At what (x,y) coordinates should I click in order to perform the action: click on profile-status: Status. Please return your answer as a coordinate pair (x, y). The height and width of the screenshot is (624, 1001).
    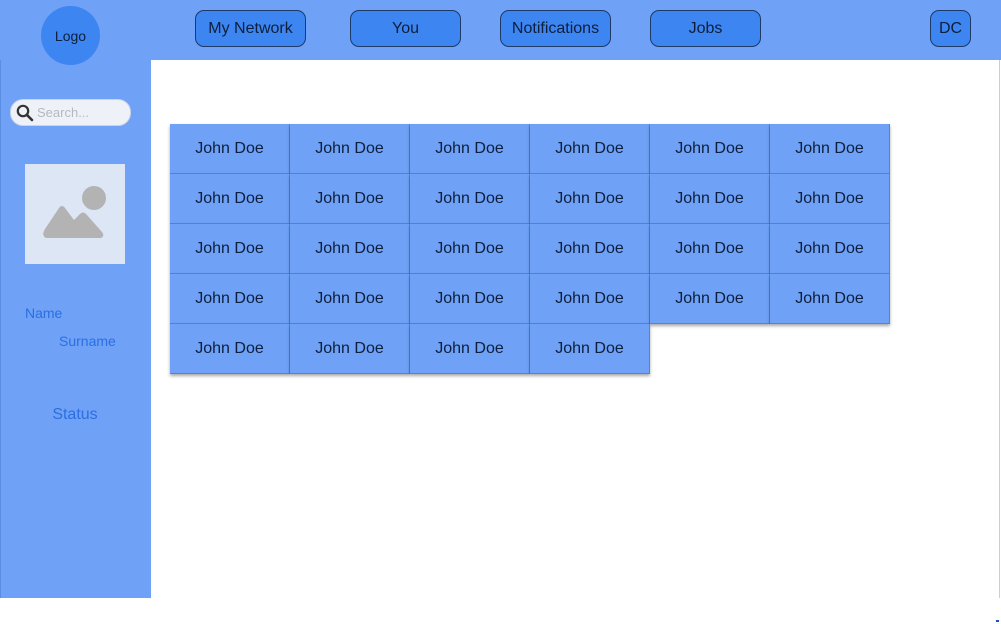
    Looking at the image, I should click on (75, 414).